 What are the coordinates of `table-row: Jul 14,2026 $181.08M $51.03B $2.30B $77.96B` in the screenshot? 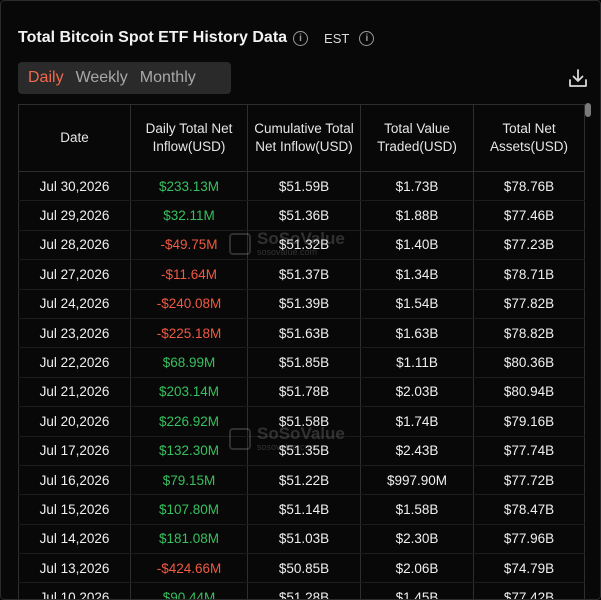 It's located at (301, 539).